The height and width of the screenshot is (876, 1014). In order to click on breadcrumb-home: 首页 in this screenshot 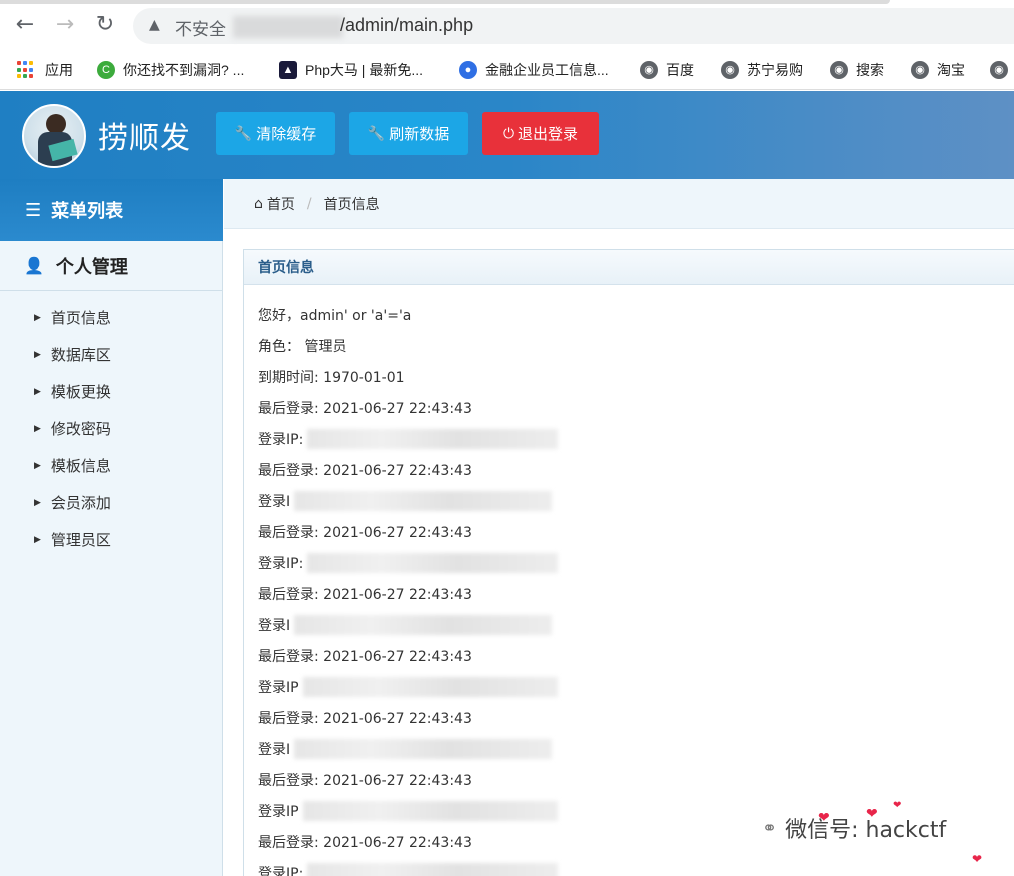, I will do `click(281, 204)`.